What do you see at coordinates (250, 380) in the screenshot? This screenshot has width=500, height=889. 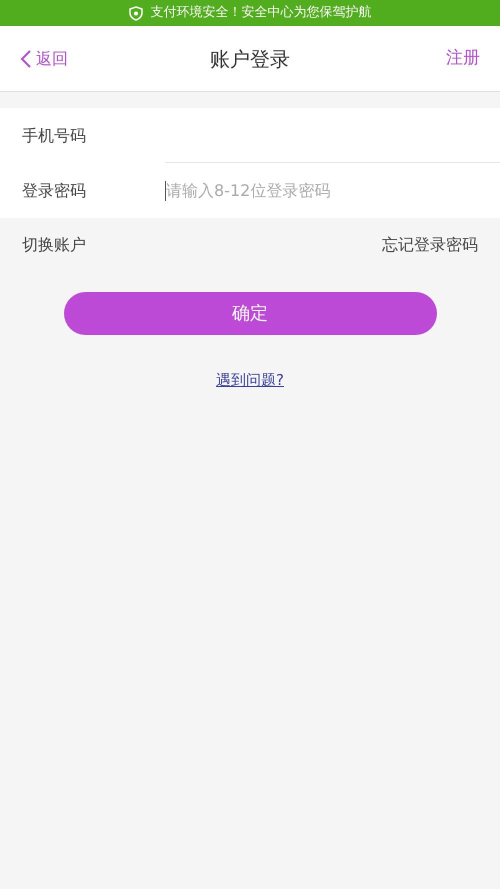 I see `help-link: 遇到问题?` at bounding box center [250, 380].